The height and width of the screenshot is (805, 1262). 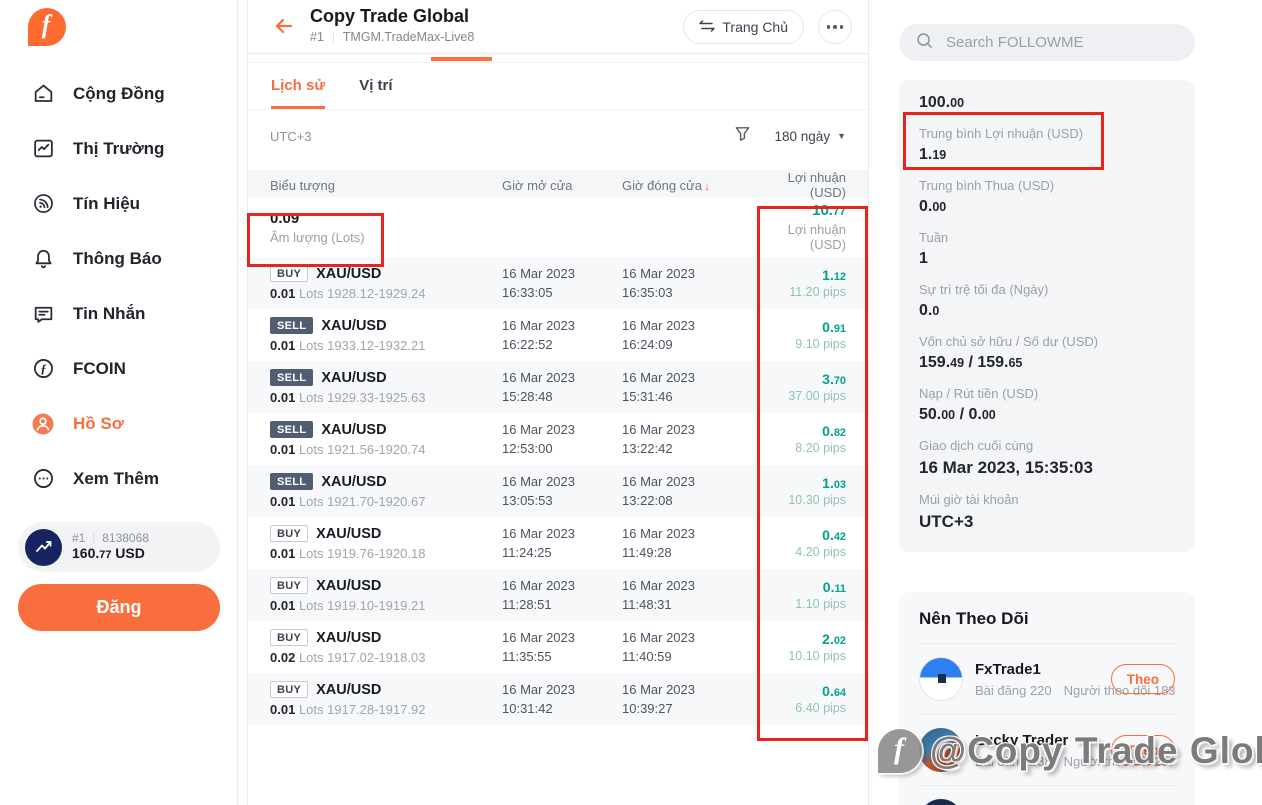 What do you see at coordinates (834, 483) in the screenshot?
I see `profit: 1.03` at bounding box center [834, 483].